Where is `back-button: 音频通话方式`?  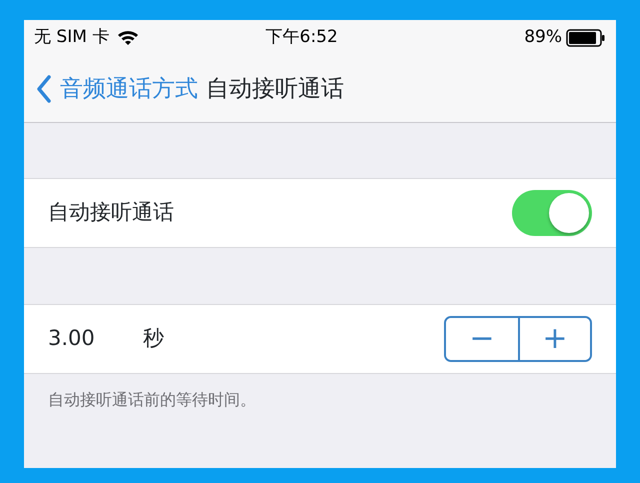 back-button: 音频通话方式 is located at coordinates (117, 89).